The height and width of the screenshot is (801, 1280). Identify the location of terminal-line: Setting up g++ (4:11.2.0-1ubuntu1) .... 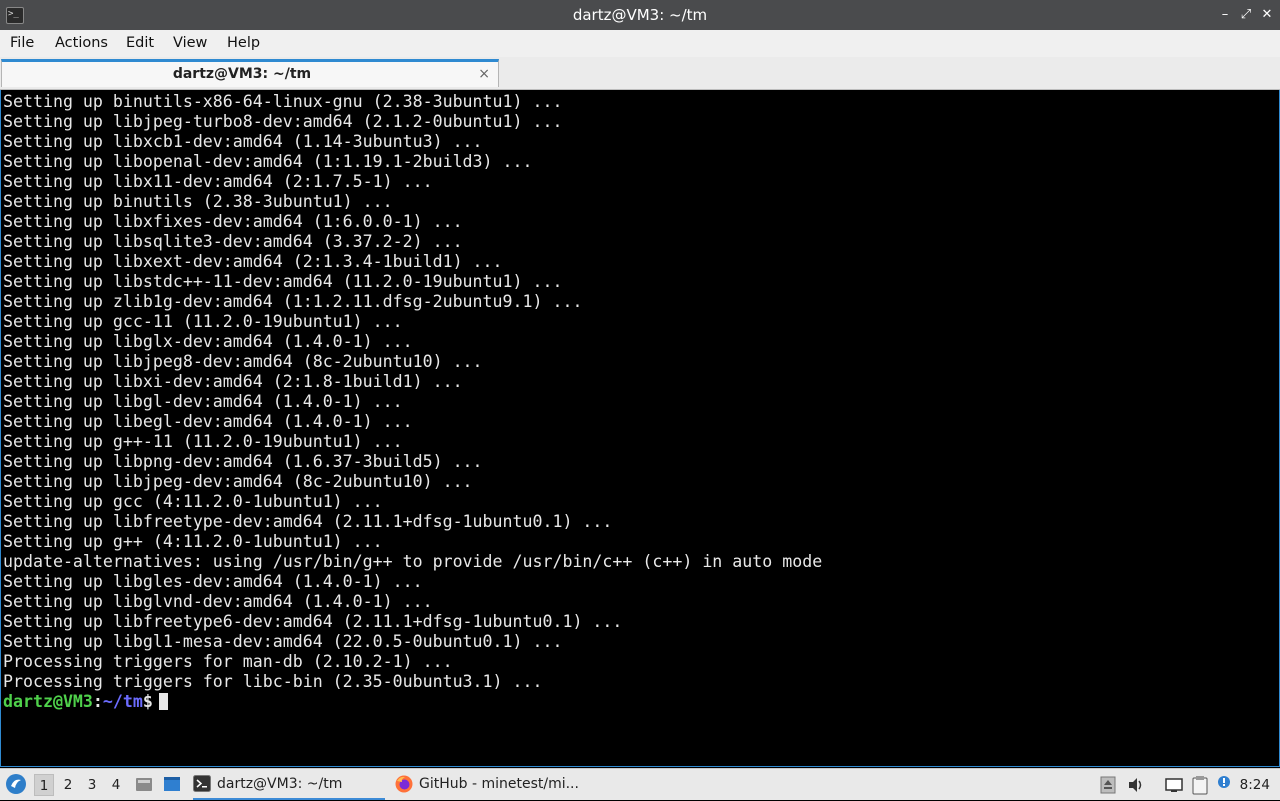
(193, 541).